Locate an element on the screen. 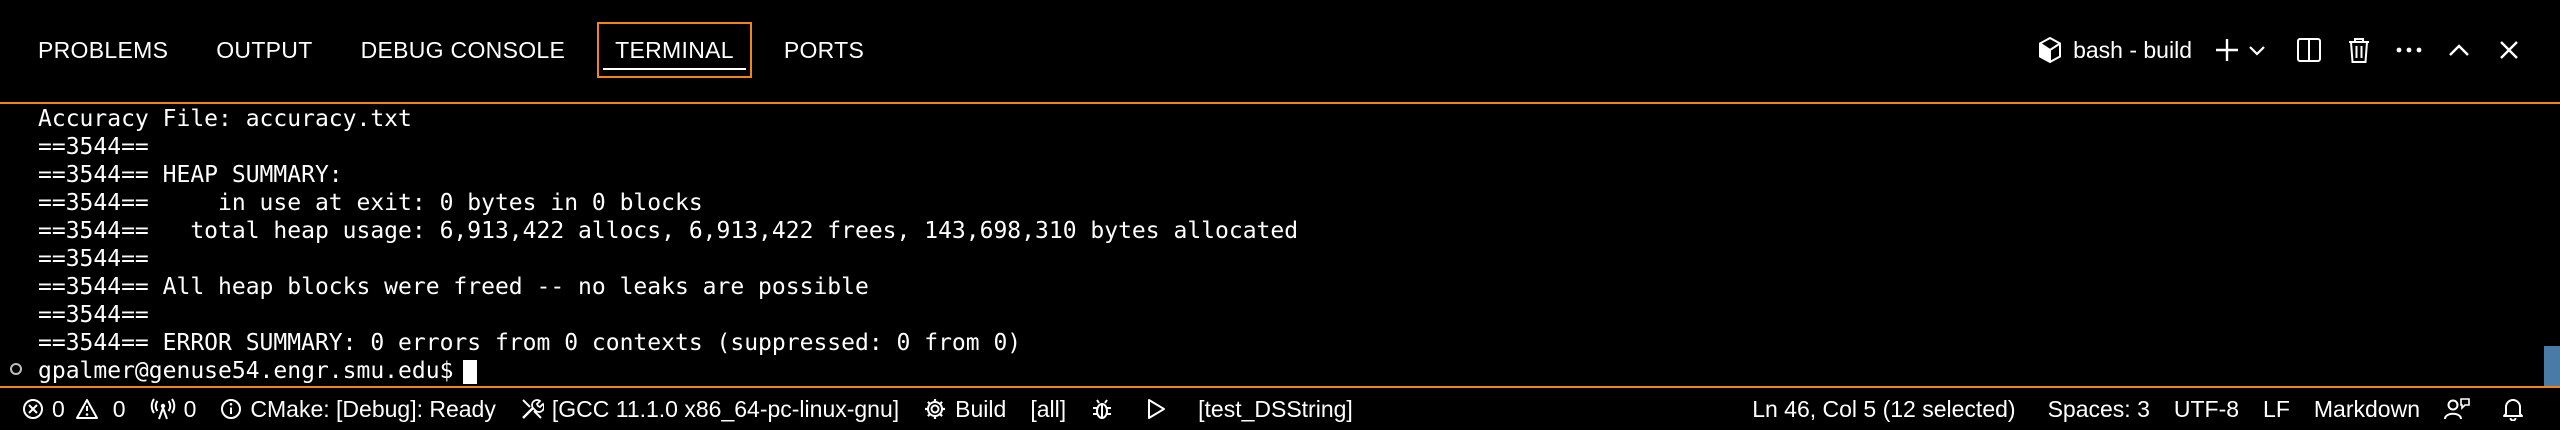 This screenshot has width=2560, height=430. cmake-debug-button is located at coordinates (1106, 409).